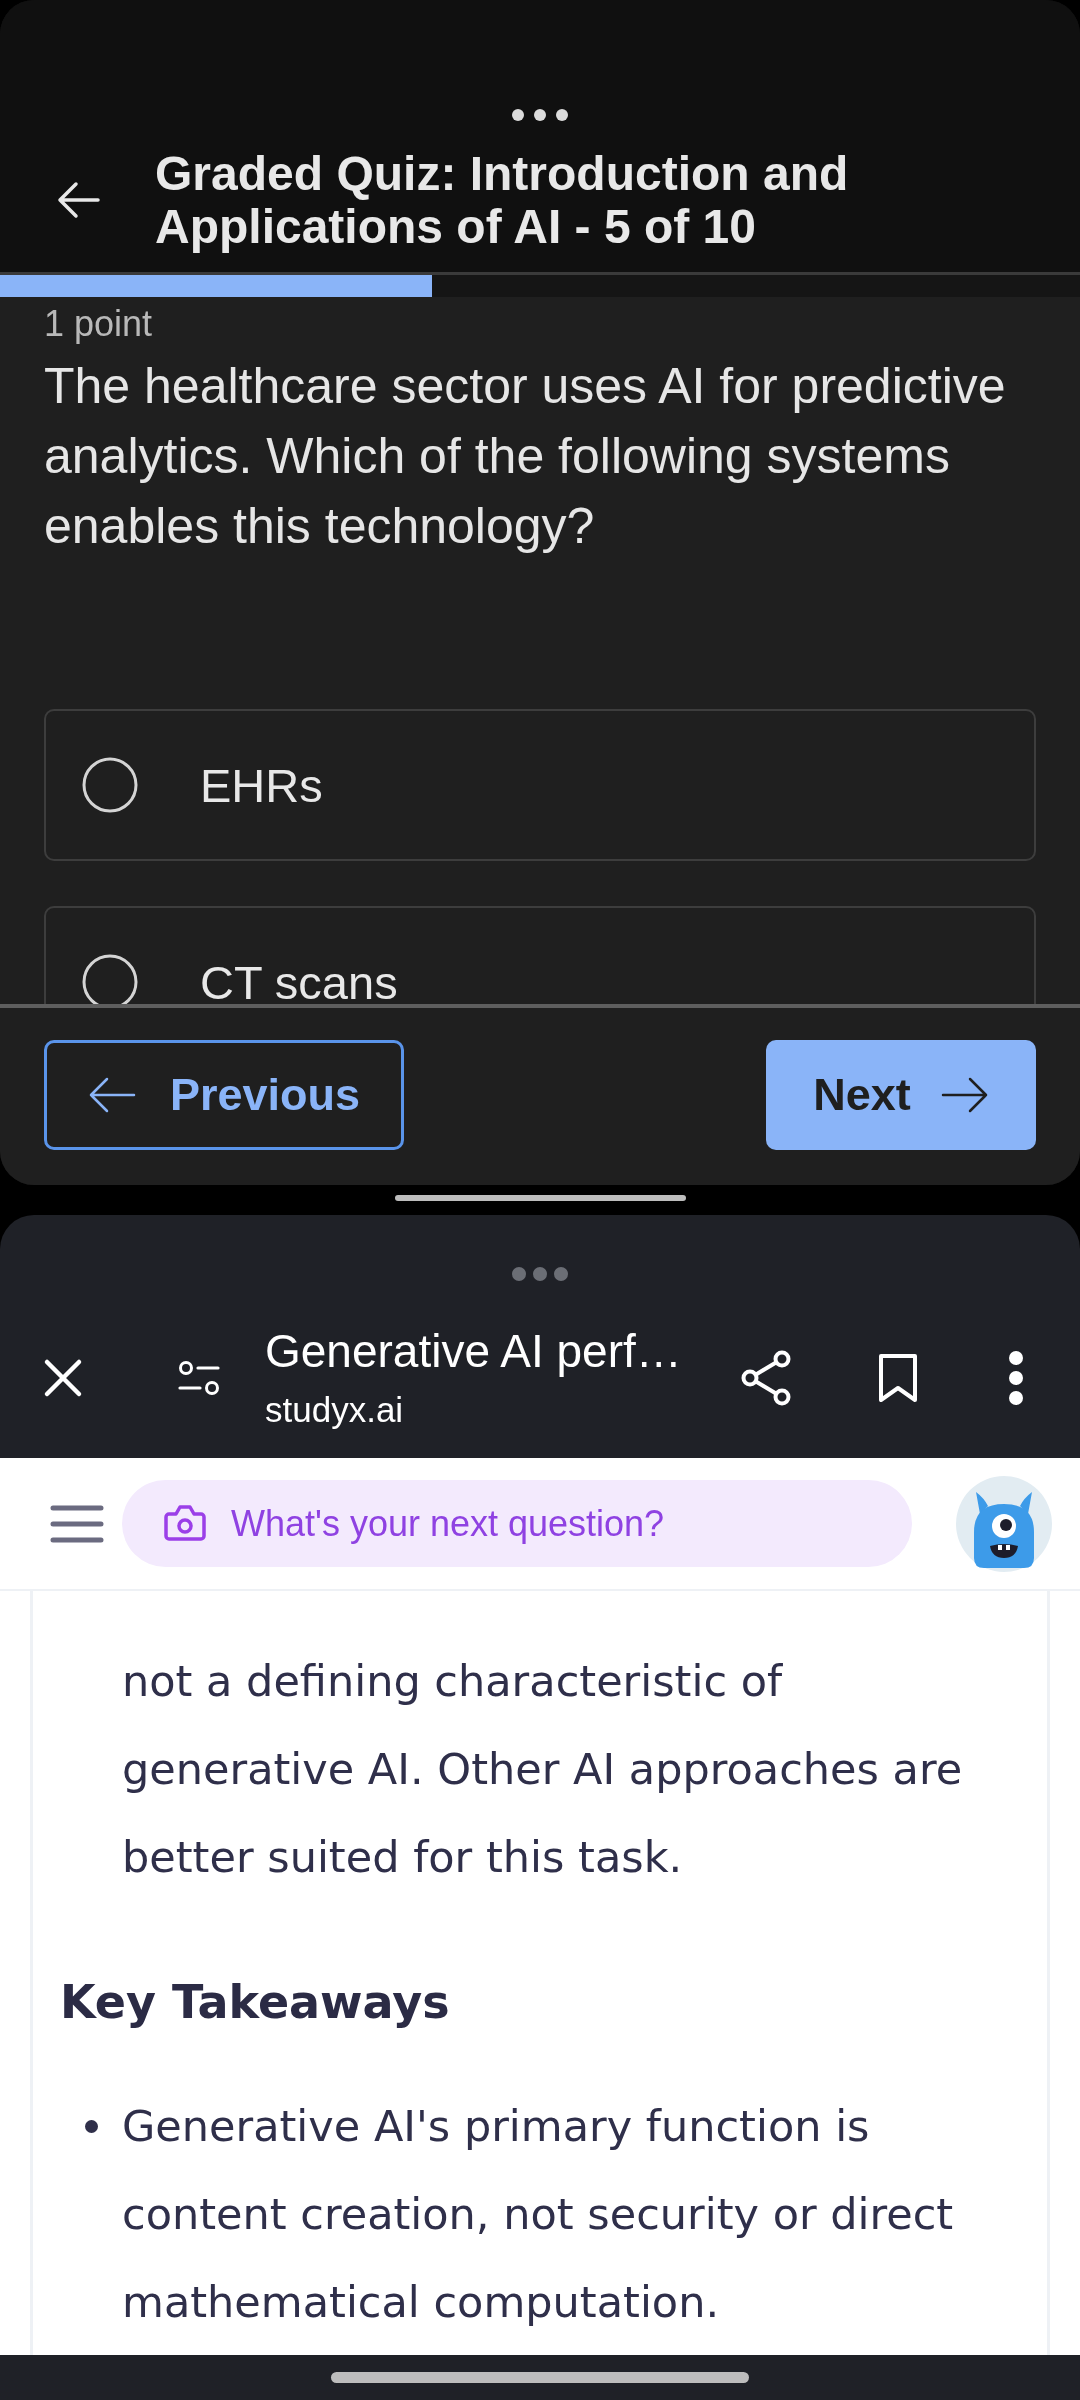 The width and height of the screenshot is (1080, 2400). What do you see at coordinates (63, 1377) in the screenshot?
I see `close-icon` at bounding box center [63, 1377].